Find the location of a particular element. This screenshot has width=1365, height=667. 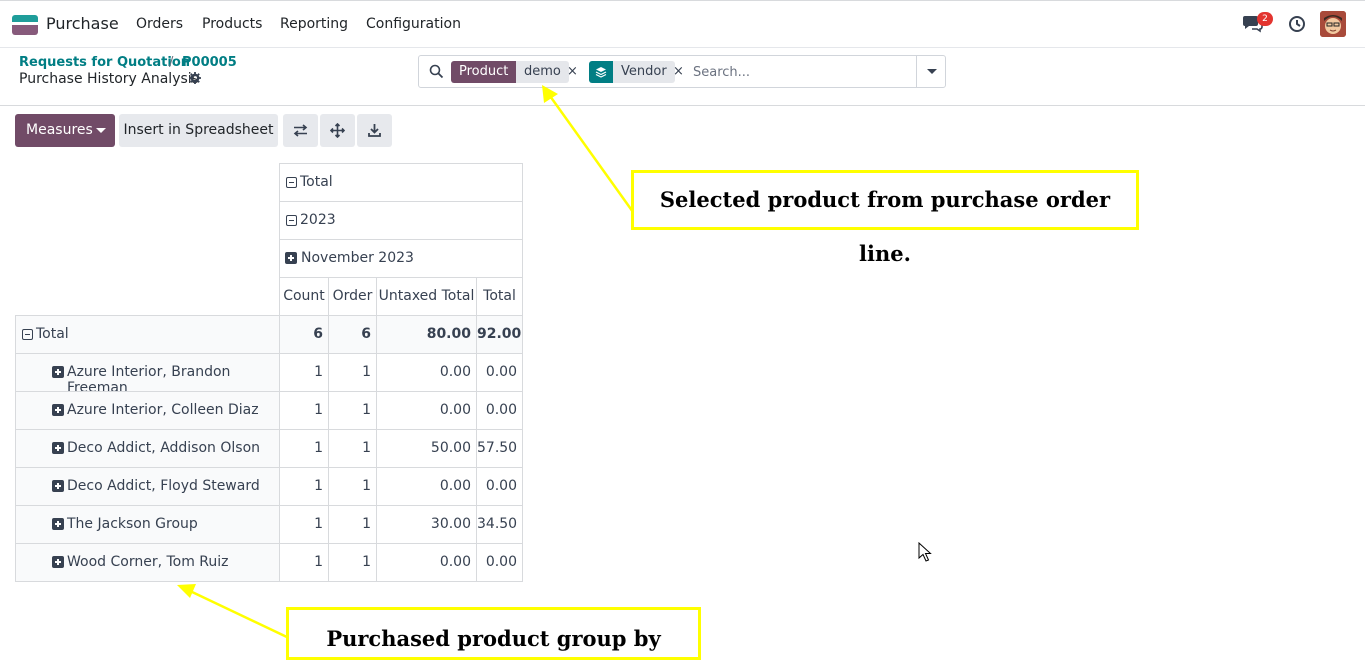

callout-group-by-vendor: Purchased product group by vendor is located at coordinates (493, 633).